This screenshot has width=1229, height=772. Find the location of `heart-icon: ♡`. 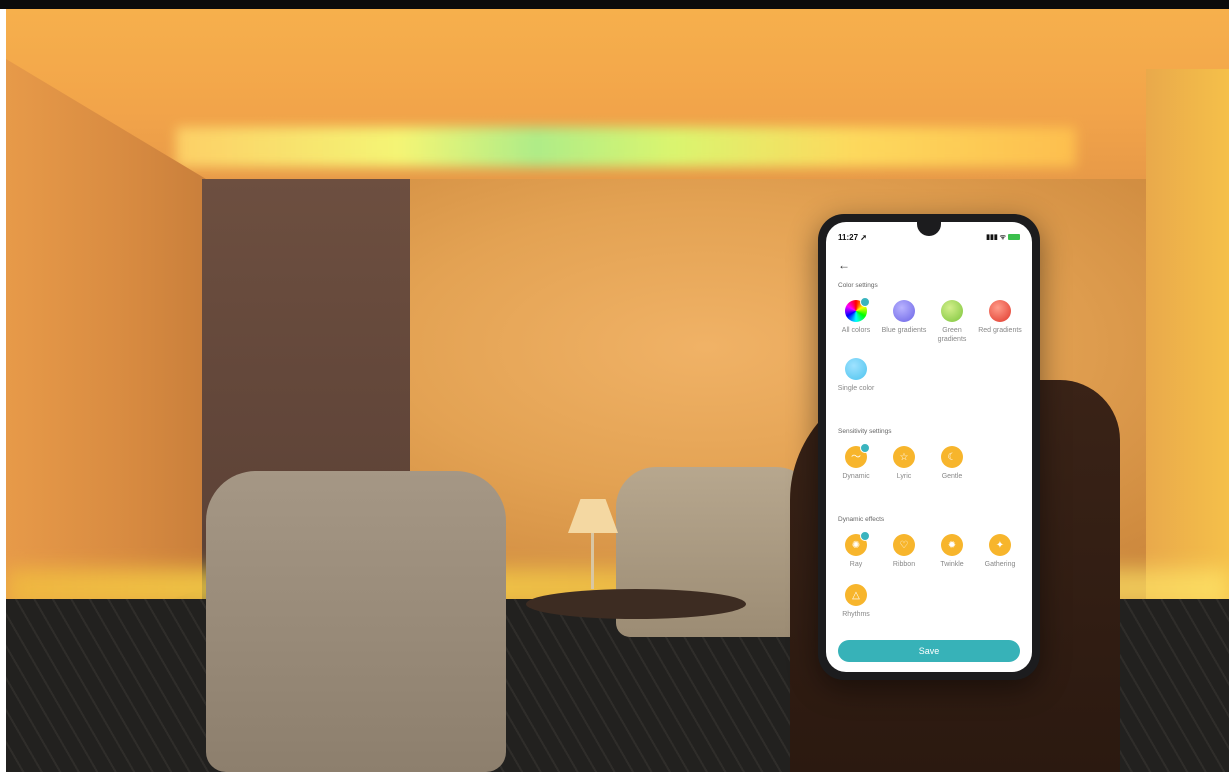

heart-icon: ♡ is located at coordinates (904, 545).